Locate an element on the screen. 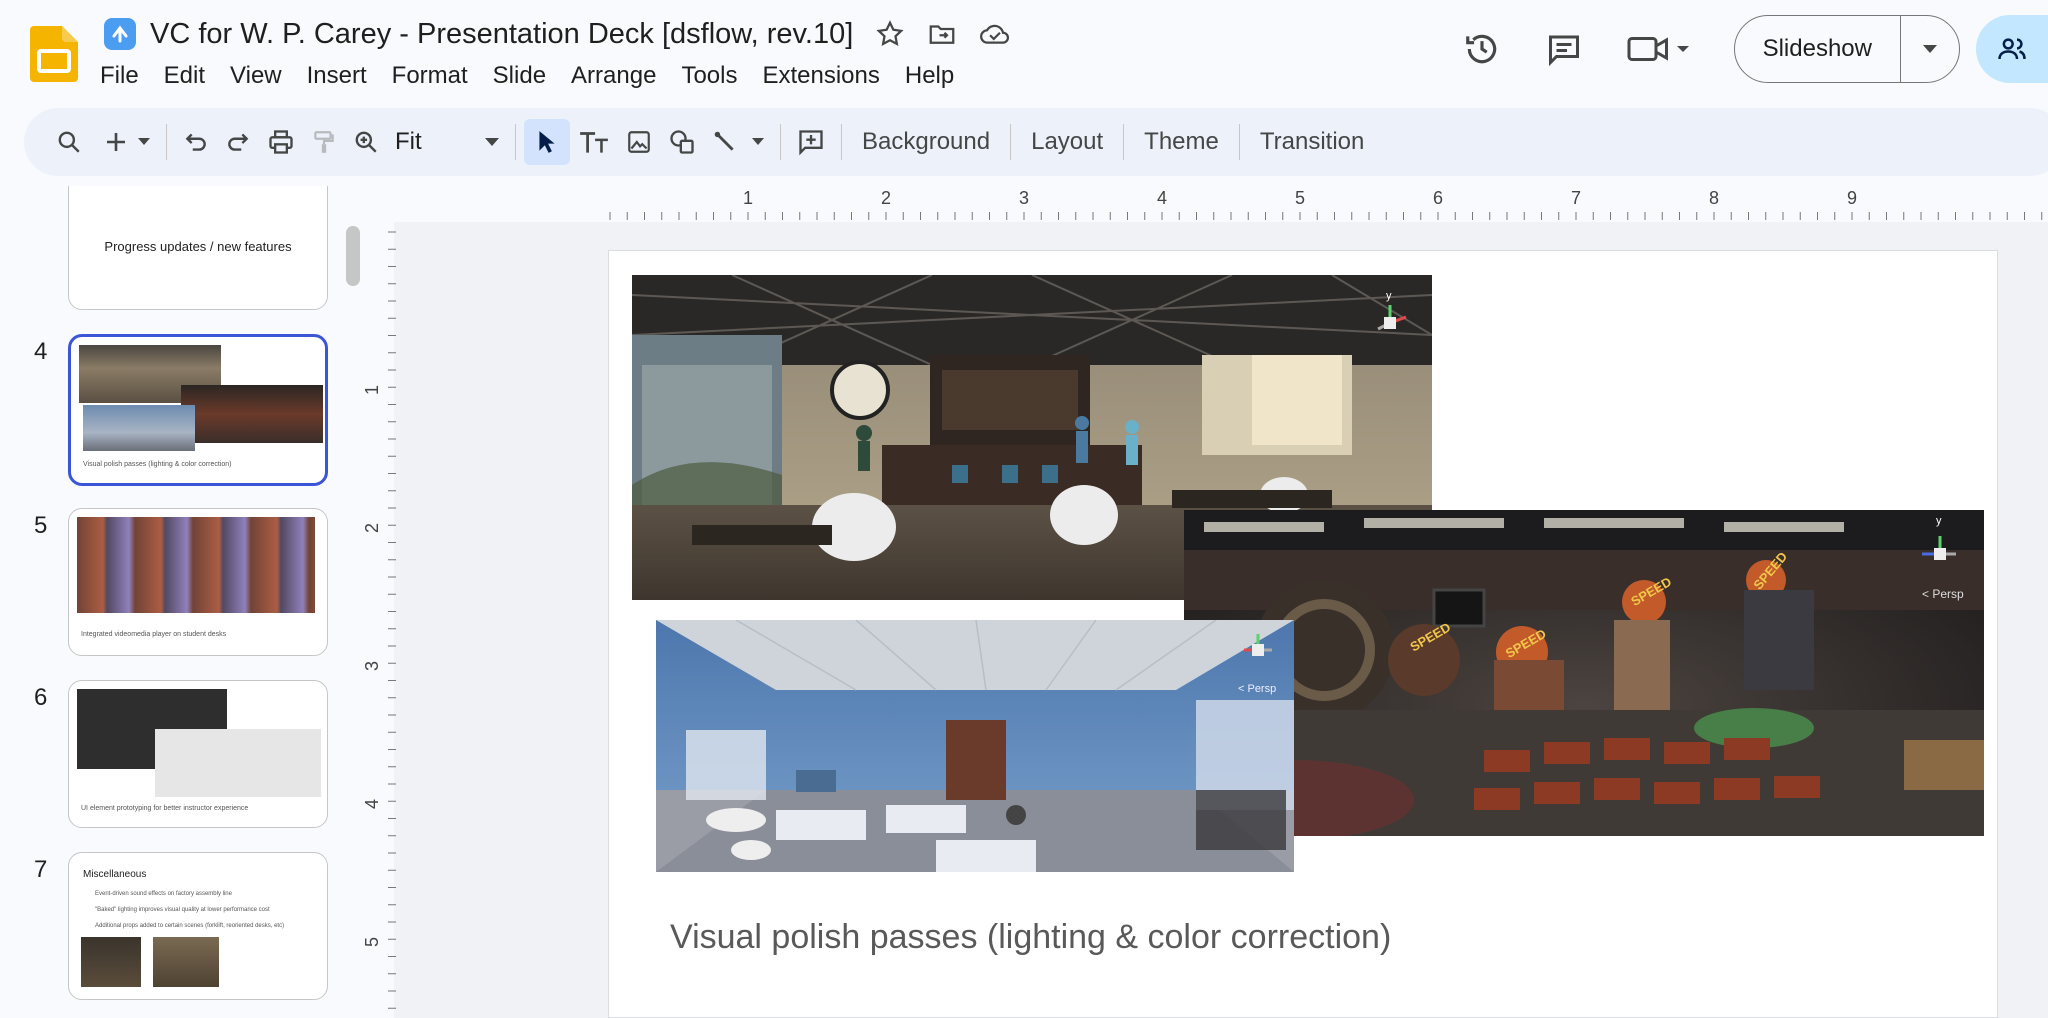  header-actions: Slideshow is located at coordinates (1754, 49).